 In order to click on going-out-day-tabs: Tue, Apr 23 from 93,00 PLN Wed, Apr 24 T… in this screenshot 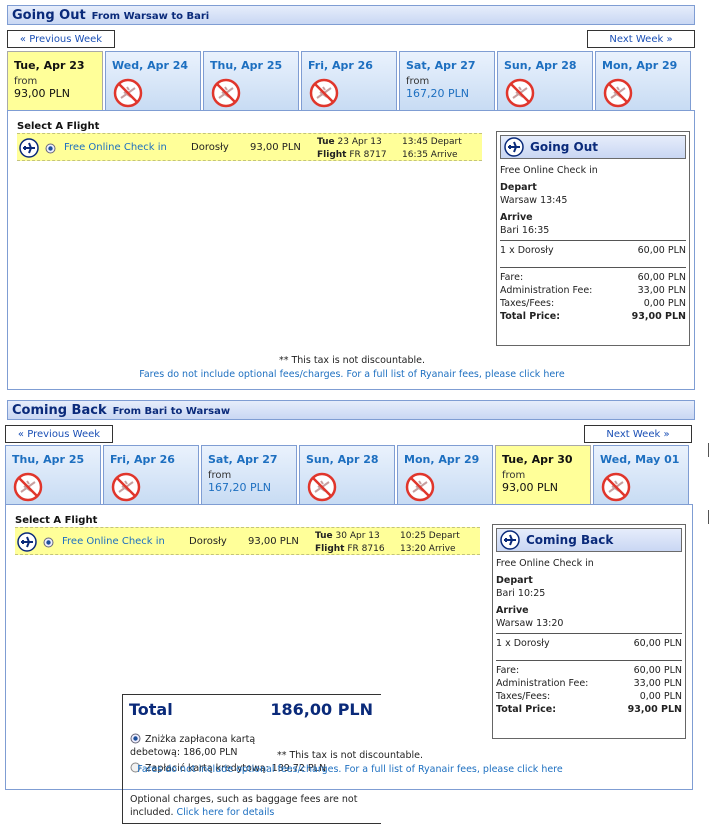, I will do `click(350, 81)`.